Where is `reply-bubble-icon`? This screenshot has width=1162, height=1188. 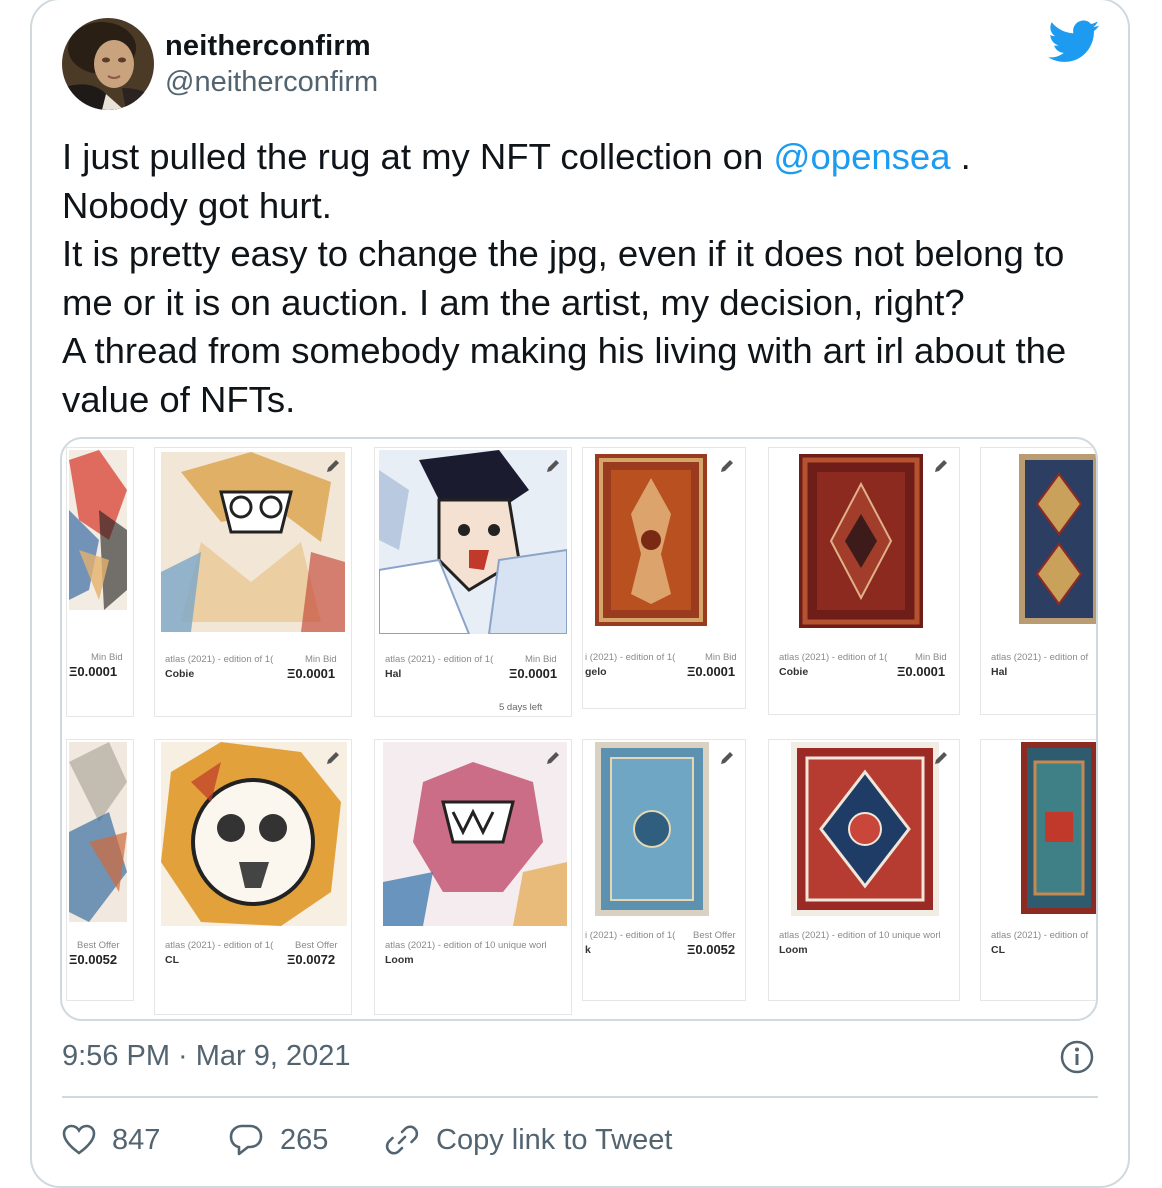 reply-bubble-icon is located at coordinates (246, 1140).